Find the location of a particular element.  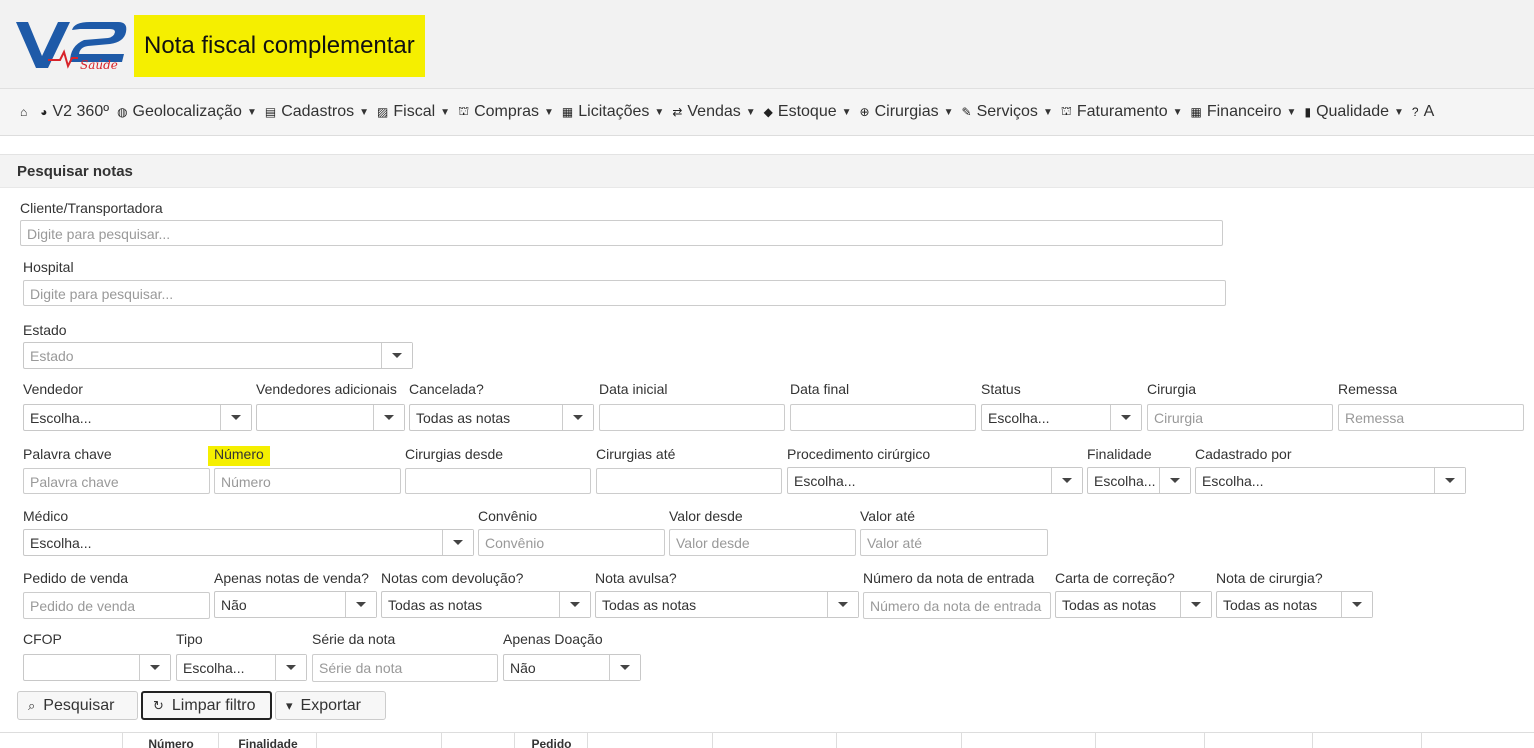

nav-item-geolocaliza-o: ◍ Geolocalização ▼ is located at coordinates (187, 112).